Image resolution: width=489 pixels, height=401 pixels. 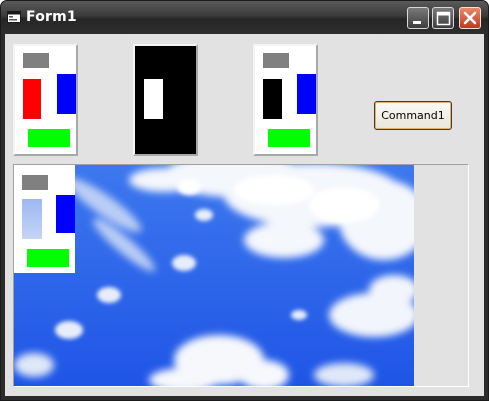 I want to click on maximize-button, so click(x=443, y=18).